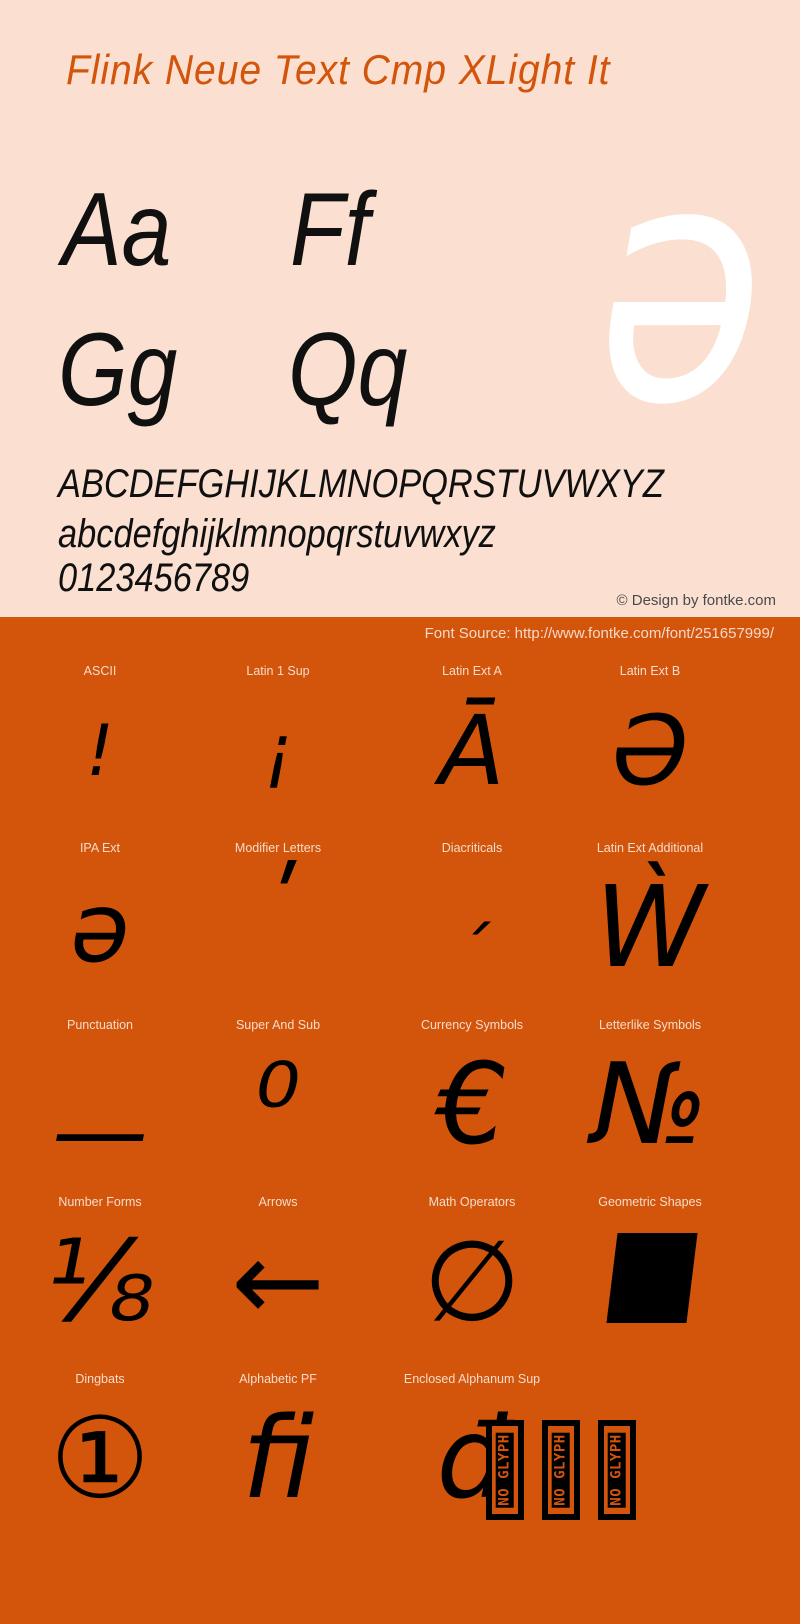 This screenshot has height=1624, width=800. I want to click on glyph-category-cell: Currency Symbols €, so click(472, 1092).